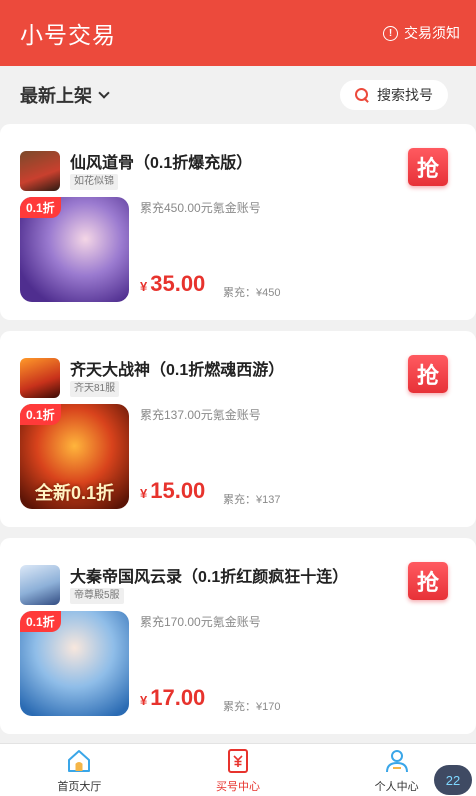 The width and height of the screenshot is (476, 796). What do you see at coordinates (396, 761) in the screenshot?
I see `user-icon` at bounding box center [396, 761].